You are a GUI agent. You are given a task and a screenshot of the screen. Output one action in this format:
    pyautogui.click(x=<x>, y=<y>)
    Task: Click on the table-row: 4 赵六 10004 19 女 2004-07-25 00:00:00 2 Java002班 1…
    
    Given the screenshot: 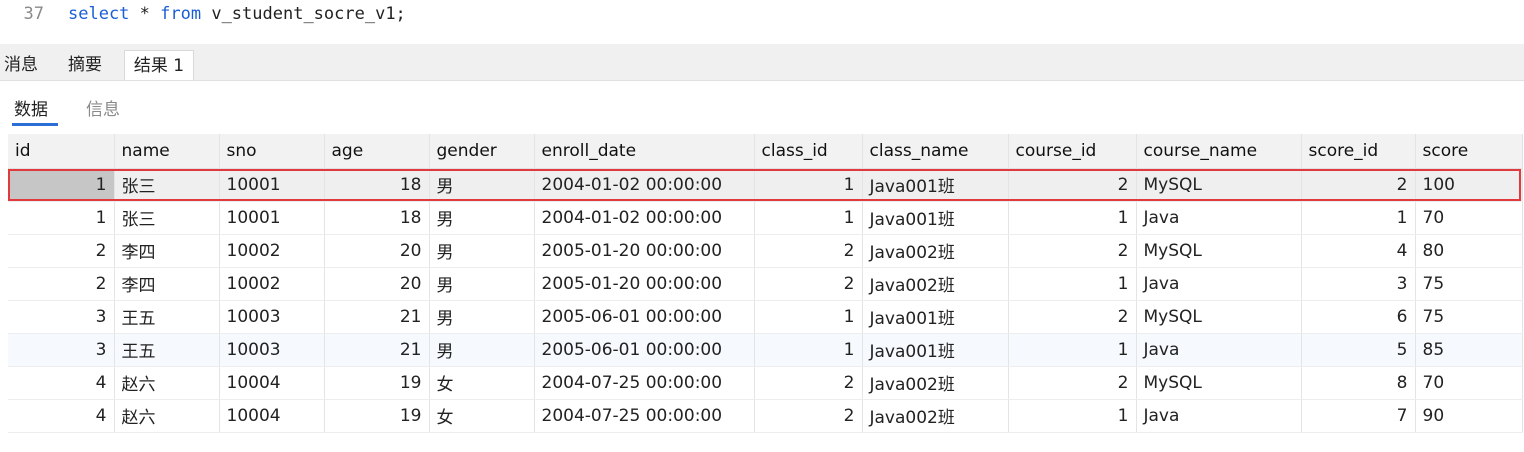 What is the action you would take?
    pyautogui.click(x=765, y=416)
    